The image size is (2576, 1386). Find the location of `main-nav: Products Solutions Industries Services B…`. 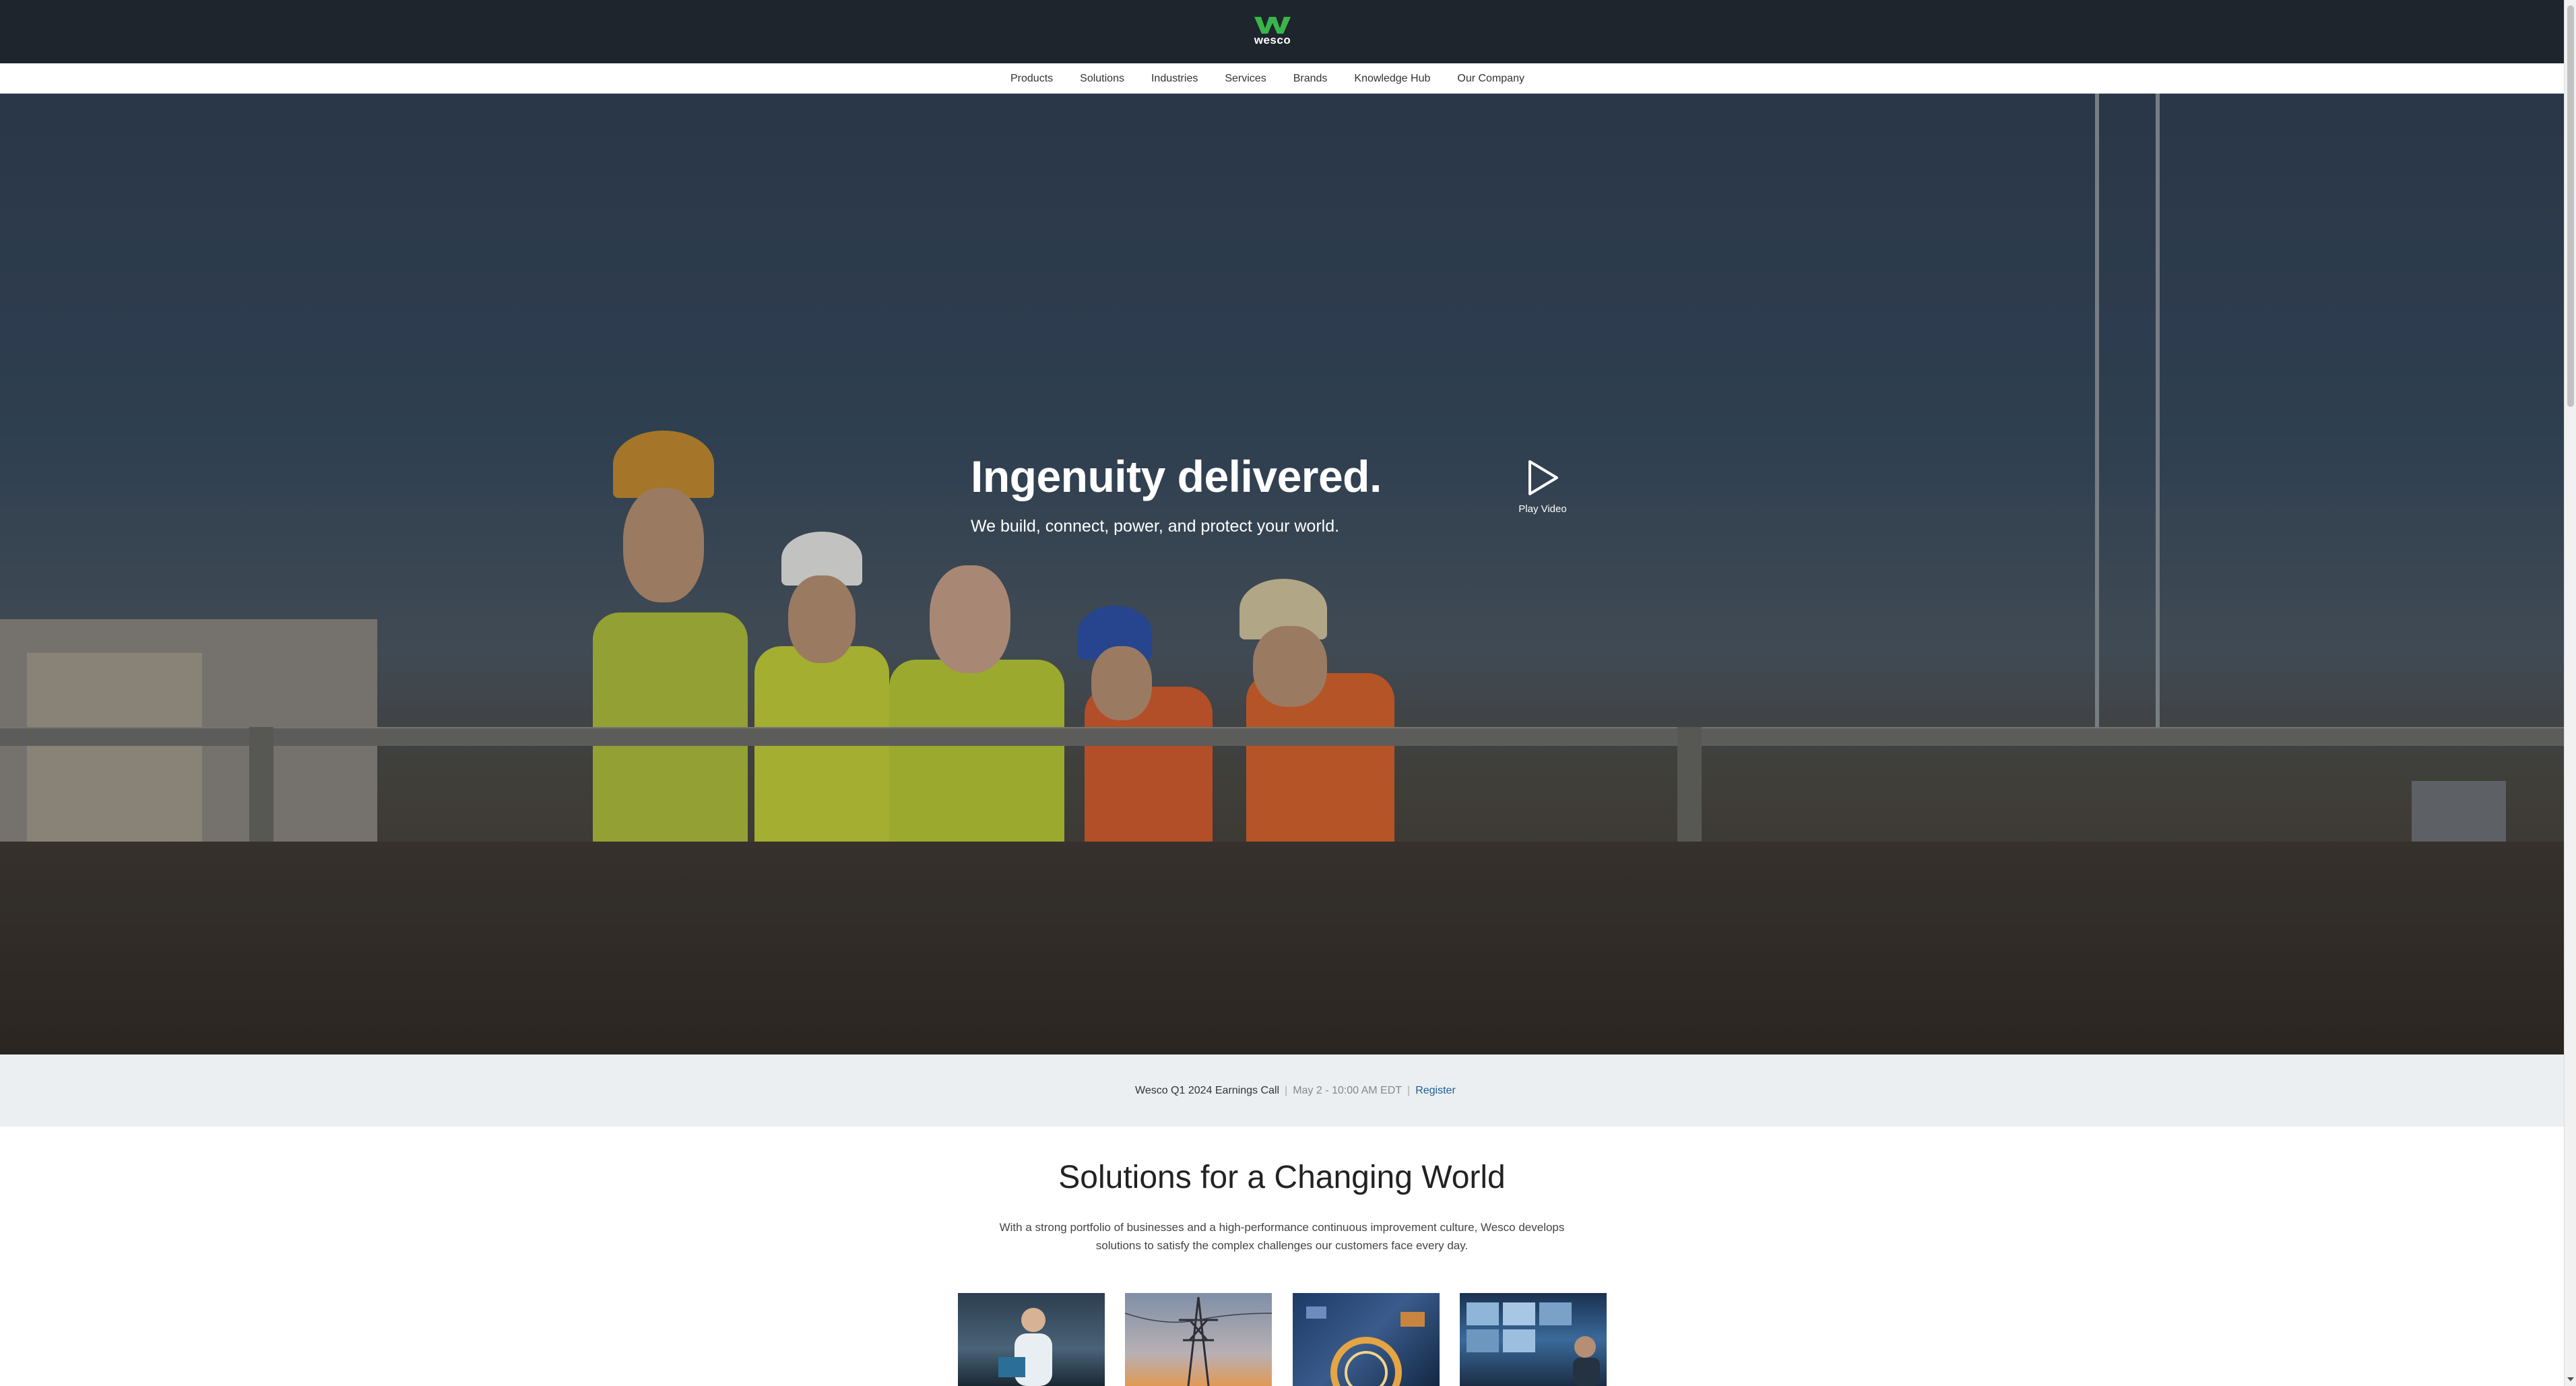

main-nav: Products Solutions Industries Services B… is located at coordinates (1282, 78).